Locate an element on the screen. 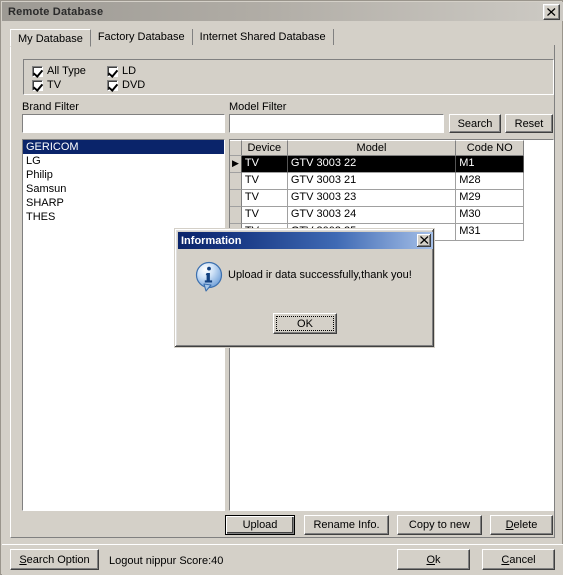  cancel-button: Cancel is located at coordinates (518, 559).